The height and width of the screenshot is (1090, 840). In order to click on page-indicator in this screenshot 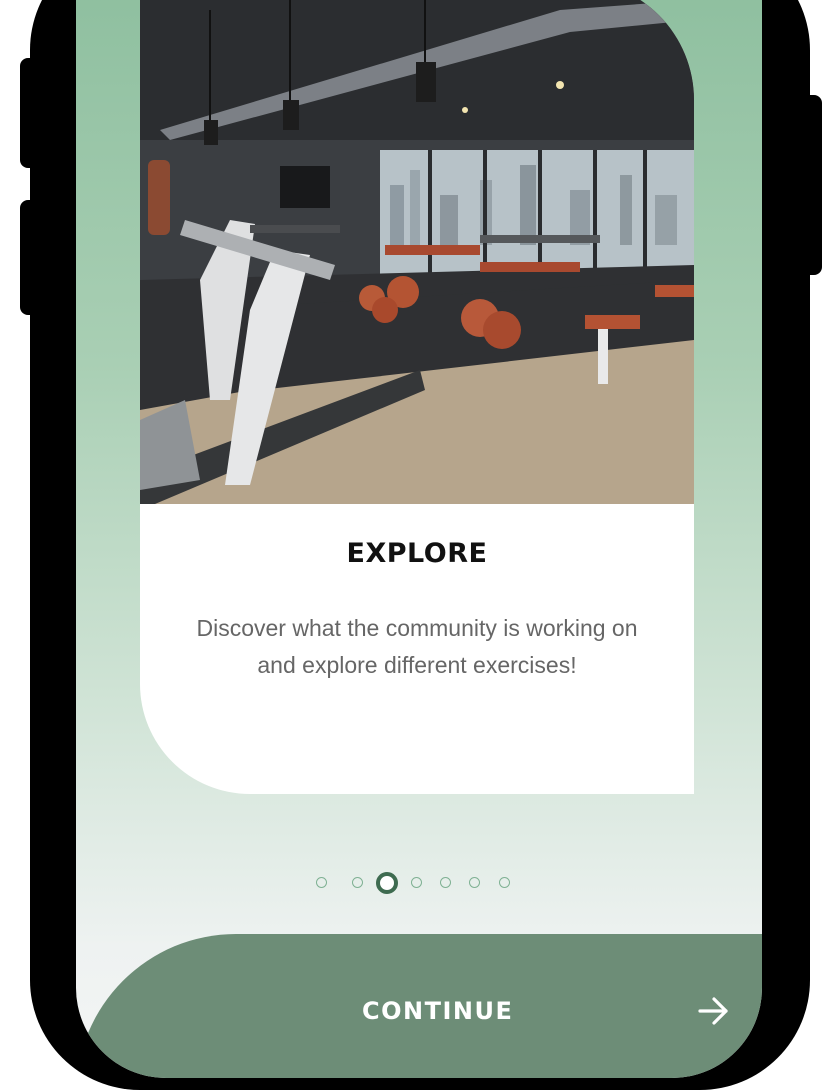, I will do `click(419, 884)`.